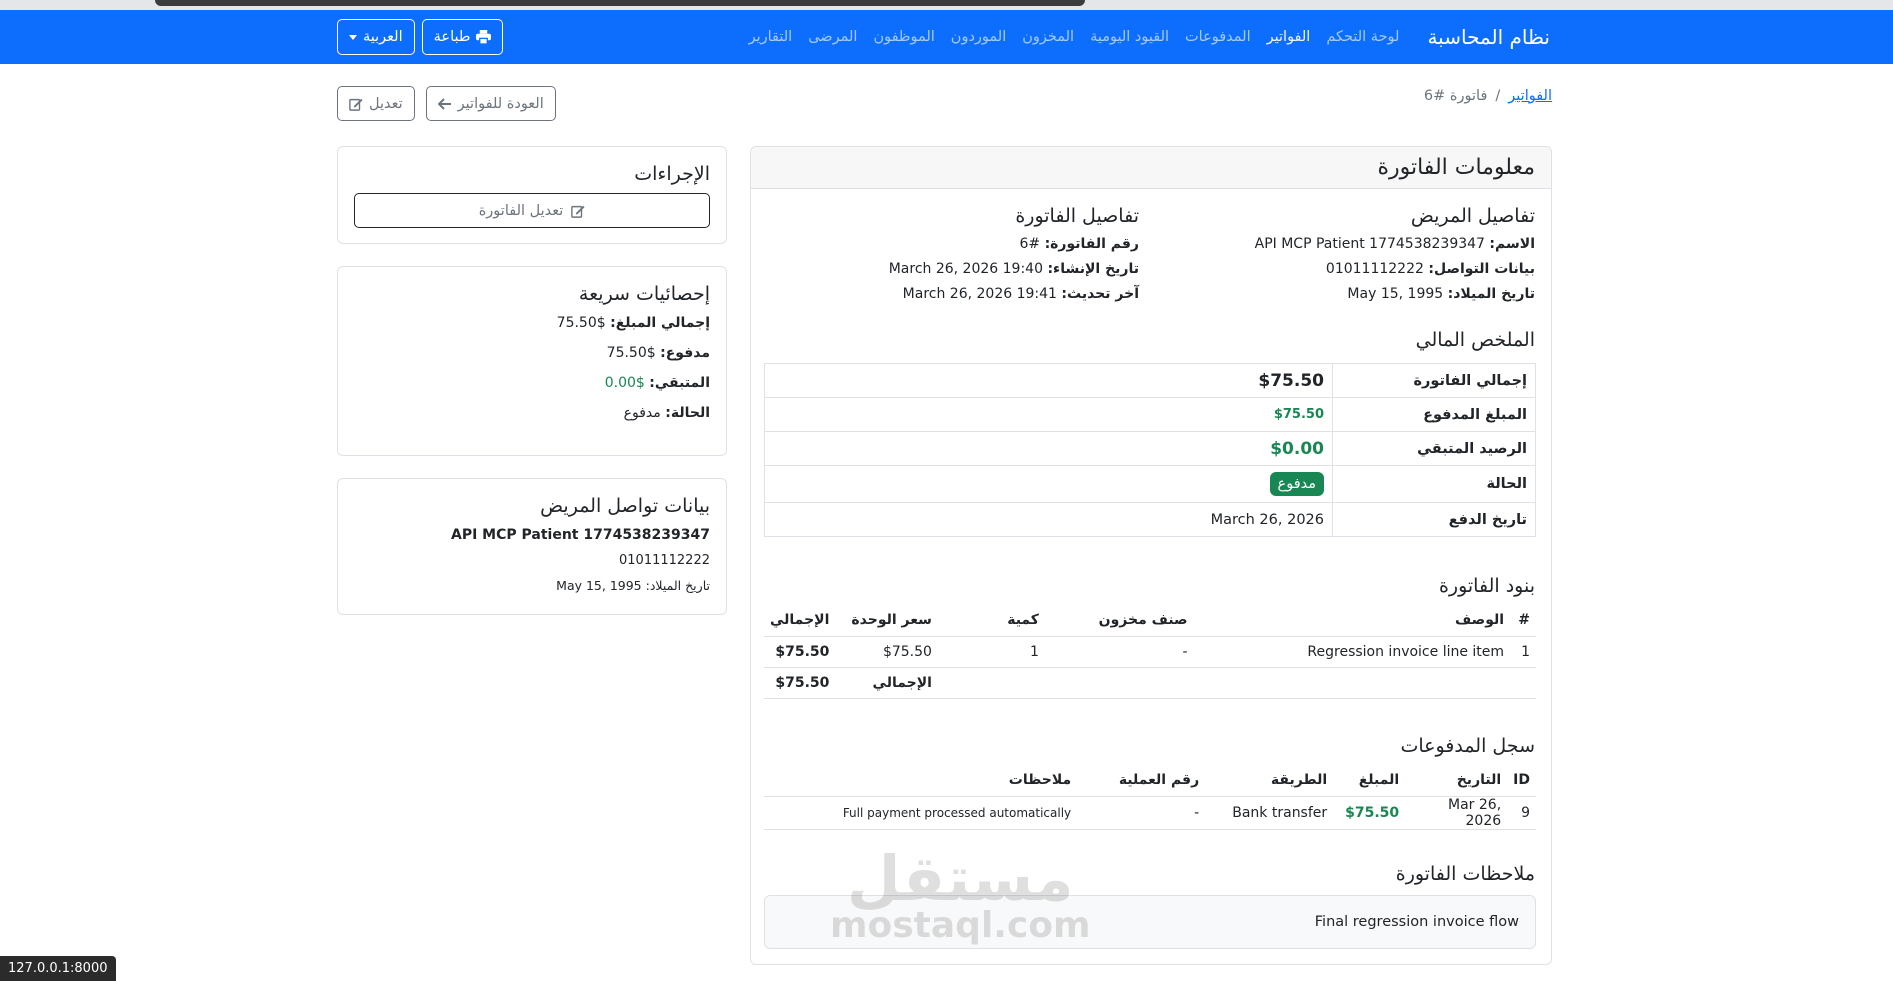 The width and height of the screenshot is (1893, 981). What do you see at coordinates (1369, 781) in the screenshot?
I see `col-amount: المبلغ` at bounding box center [1369, 781].